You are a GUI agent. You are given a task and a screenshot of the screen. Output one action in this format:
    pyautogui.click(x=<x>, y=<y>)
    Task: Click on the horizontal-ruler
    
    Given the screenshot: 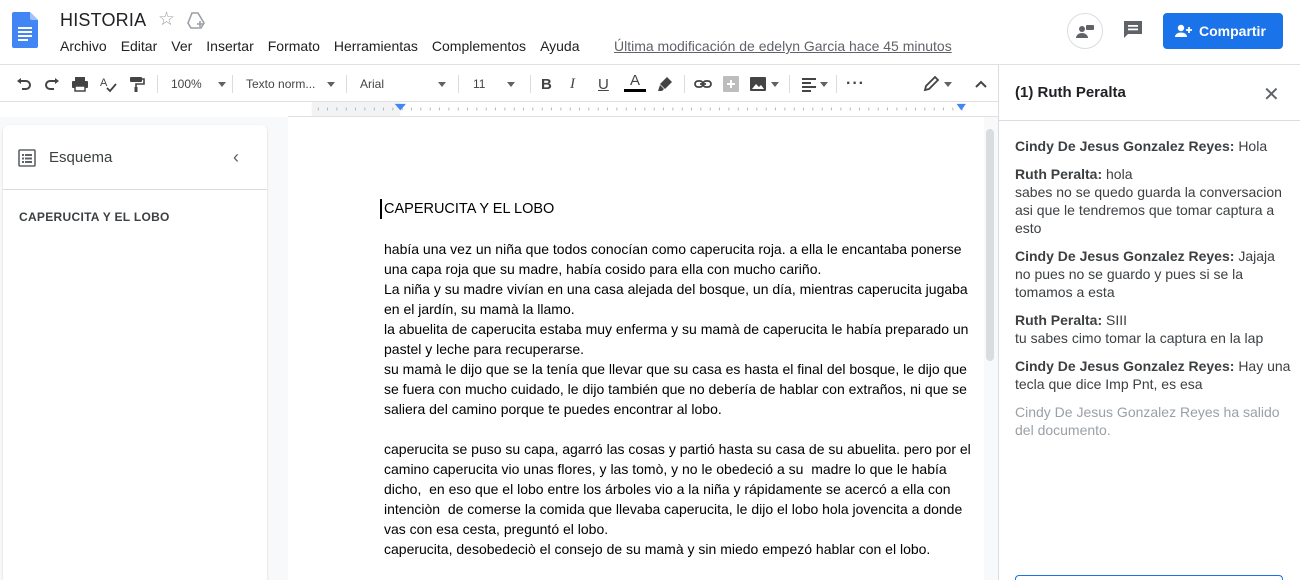 What is the action you would take?
    pyautogui.click(x=643, y=109)
    